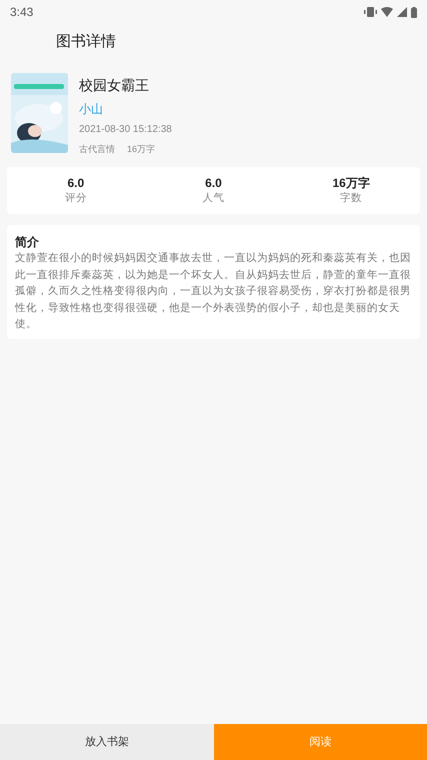 This screenshot has height=760, width=427. I want to click on intro-text: 文静萱在很小的时候妈妈因交通事故去世，一直以为妈妈的死和秦蕊英有关，也因此一直很排斥秦蕊英，以为她是一个坏女人。自从妈妈去世后，静萱的童年一直很孤僻，久而久之性格变得很内向，一直以为女孩子很容易受伤，穿衣打扮都是很男性化，导致性格也变得很强硬，他是一个外表强势的假小子，却也是美丽的女天使。, so click(213, 291).